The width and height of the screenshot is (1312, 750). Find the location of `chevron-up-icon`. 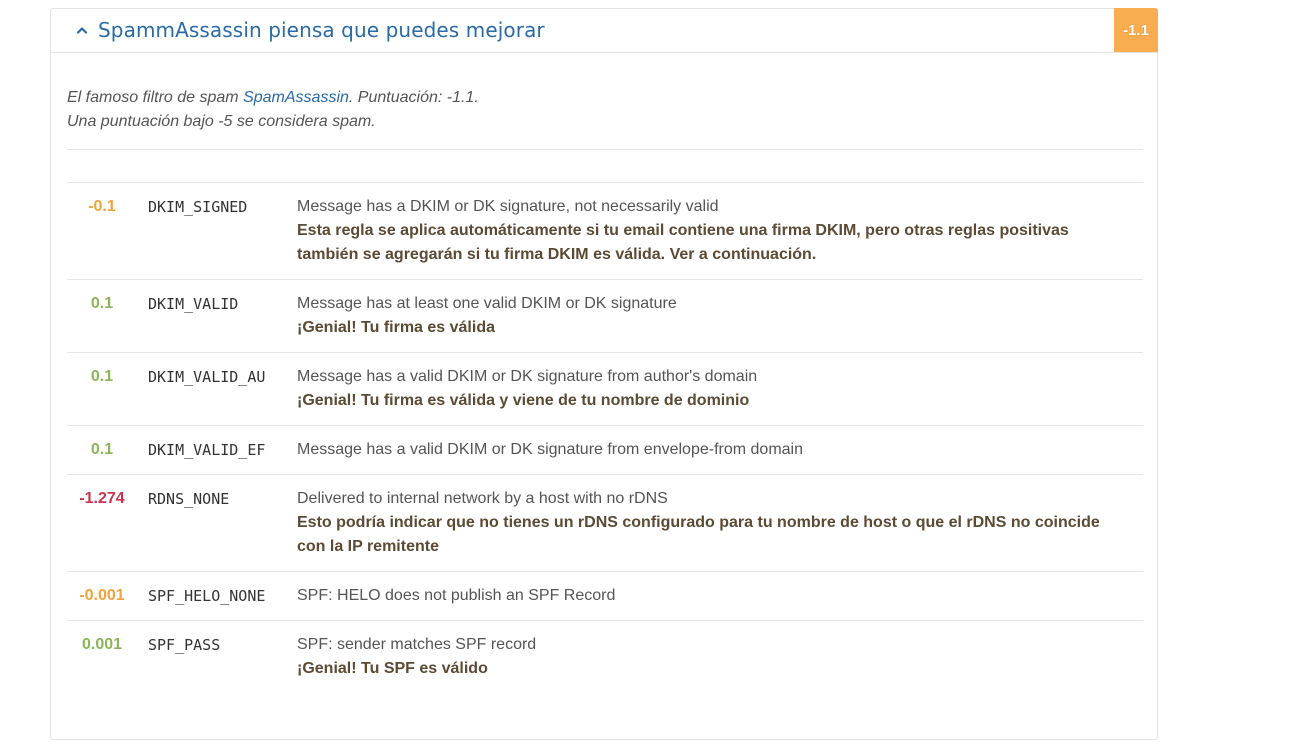

chevron-up-icon is located at coordinates (82, 30).